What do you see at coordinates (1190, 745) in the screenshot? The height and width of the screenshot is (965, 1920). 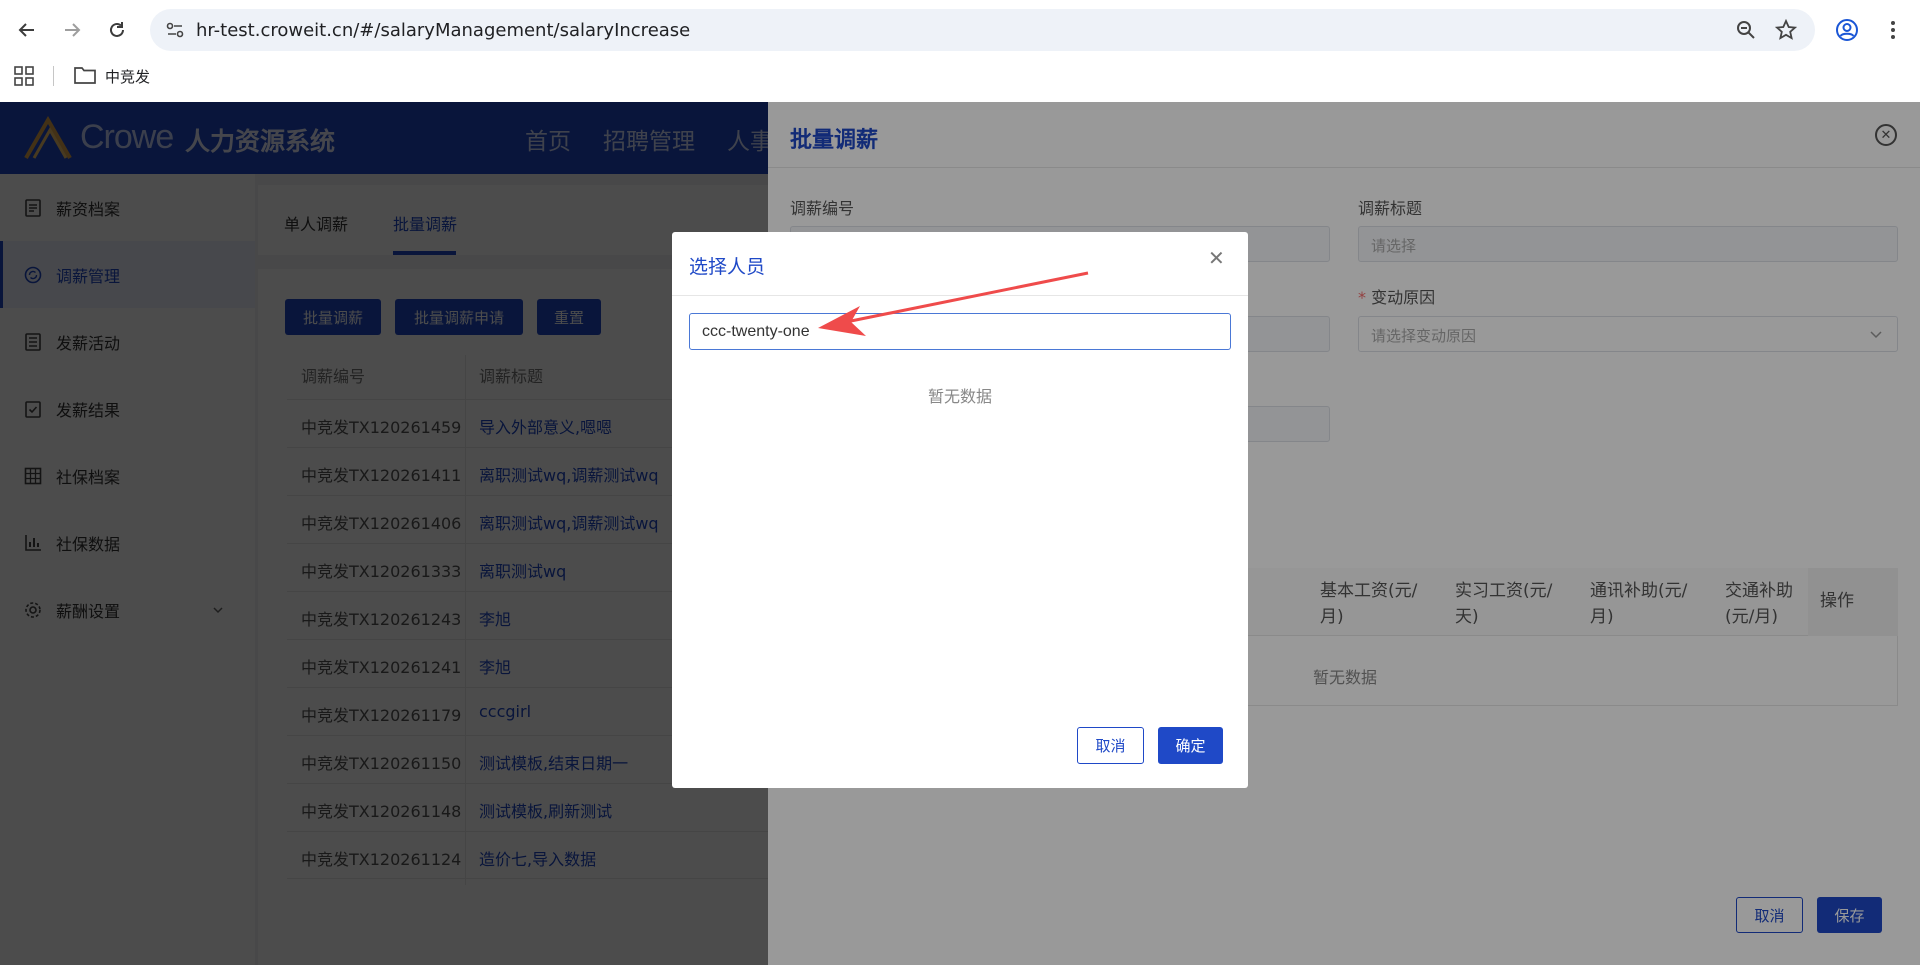 I see `dialog-confirm-button: 确定` at bounding box center [1190, 745].